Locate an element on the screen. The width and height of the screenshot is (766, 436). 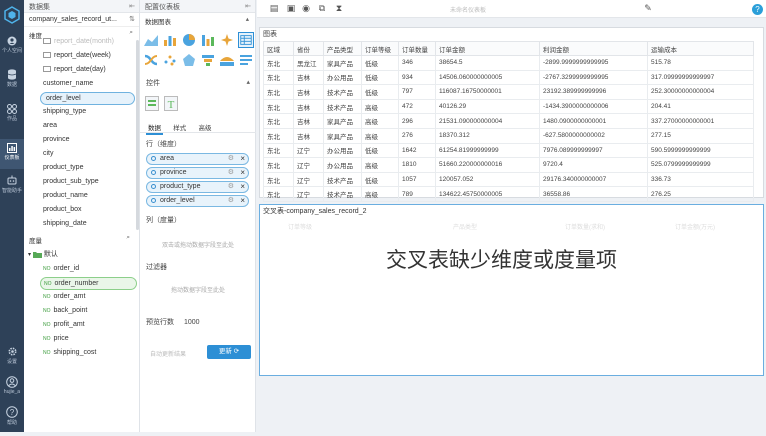
refresh-button: 更新 ⟳ is located at coordinates (229, 352).